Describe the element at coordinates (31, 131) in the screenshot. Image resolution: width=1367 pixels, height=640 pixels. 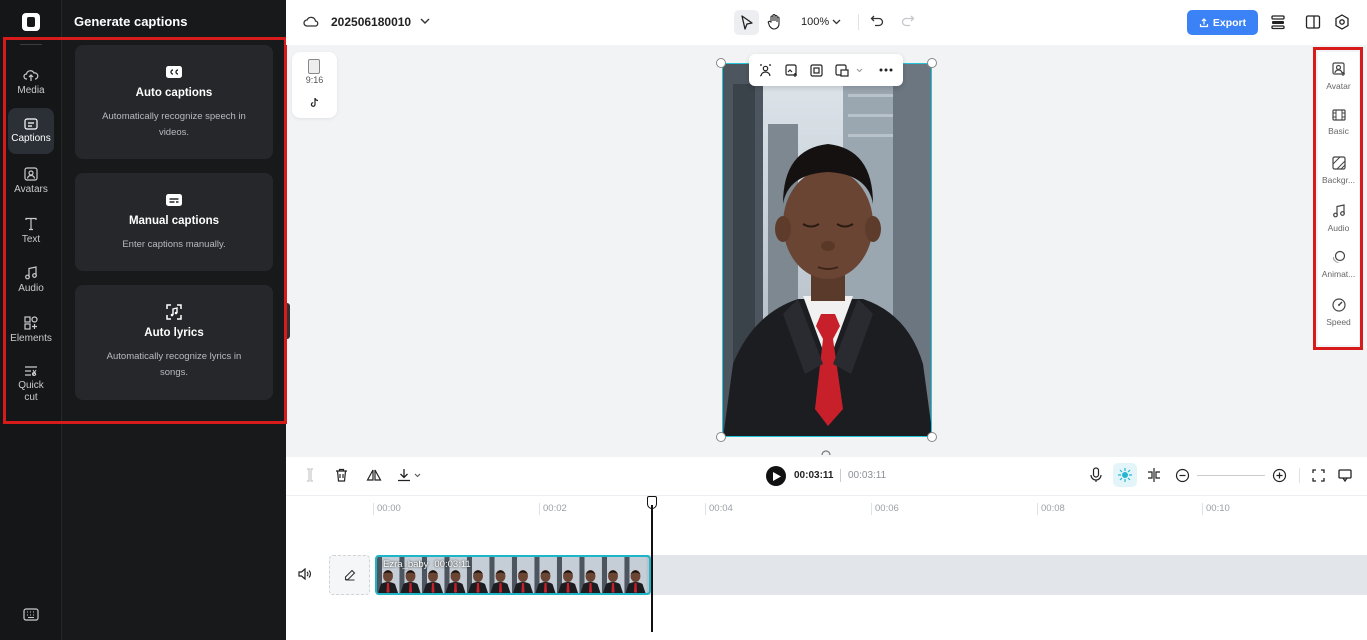
I see `rail-item-captions: Captions` at that location.